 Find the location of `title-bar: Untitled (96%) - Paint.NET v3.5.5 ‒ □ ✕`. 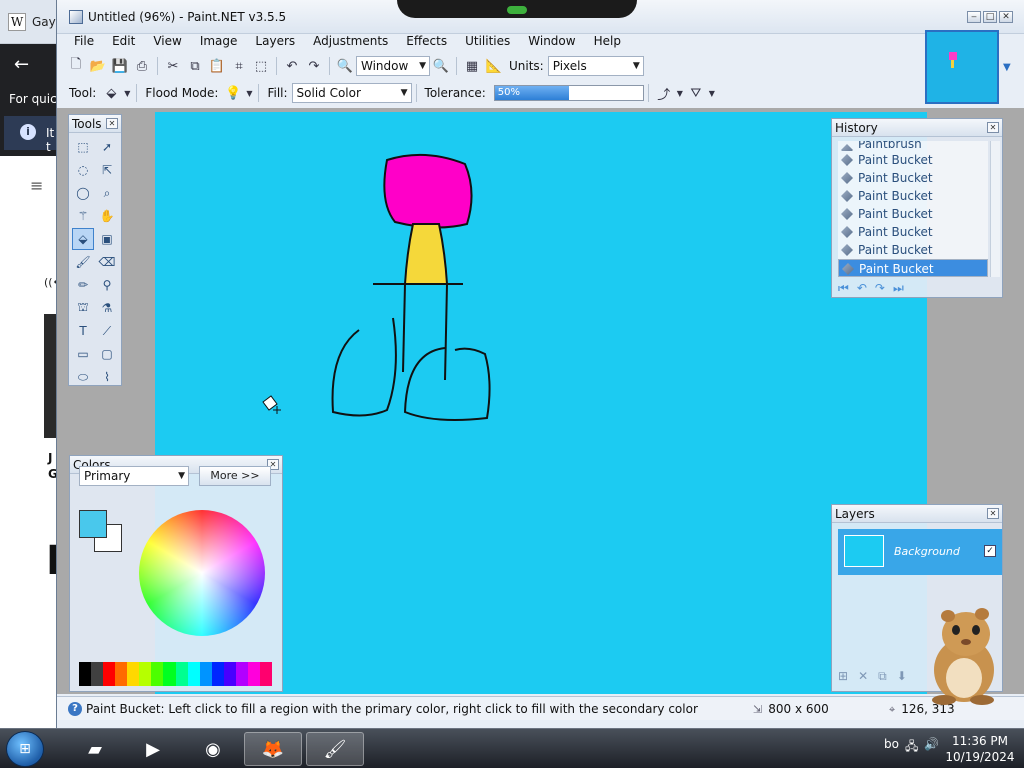

title-bar: Untitled (96%) - Paint.NET v3.5.5 ‒ □ ✕ is located at coordinates (540, 17).